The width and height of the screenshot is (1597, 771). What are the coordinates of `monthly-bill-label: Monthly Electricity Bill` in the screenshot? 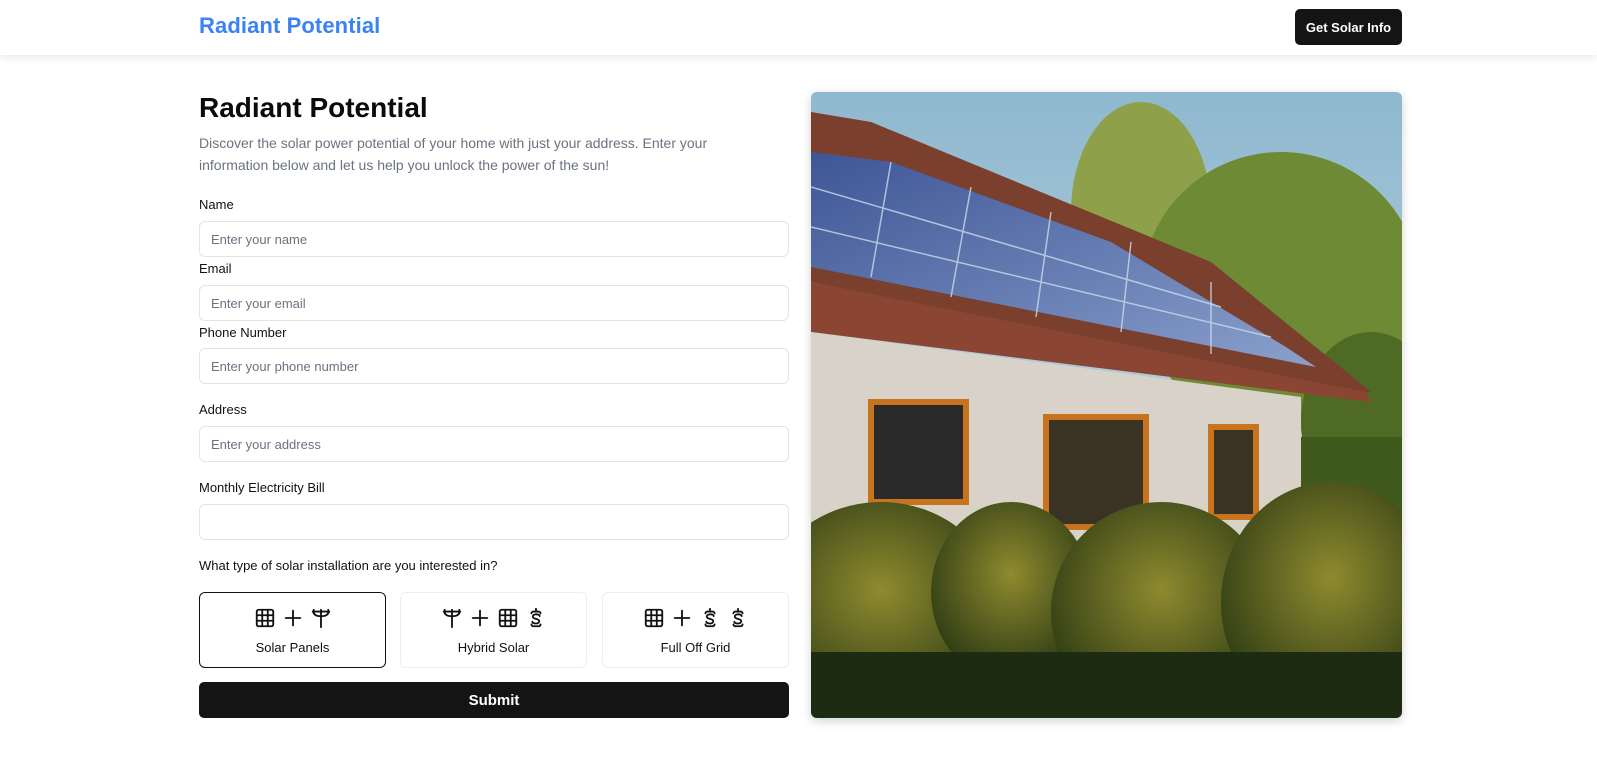 It's located at (262, 487).